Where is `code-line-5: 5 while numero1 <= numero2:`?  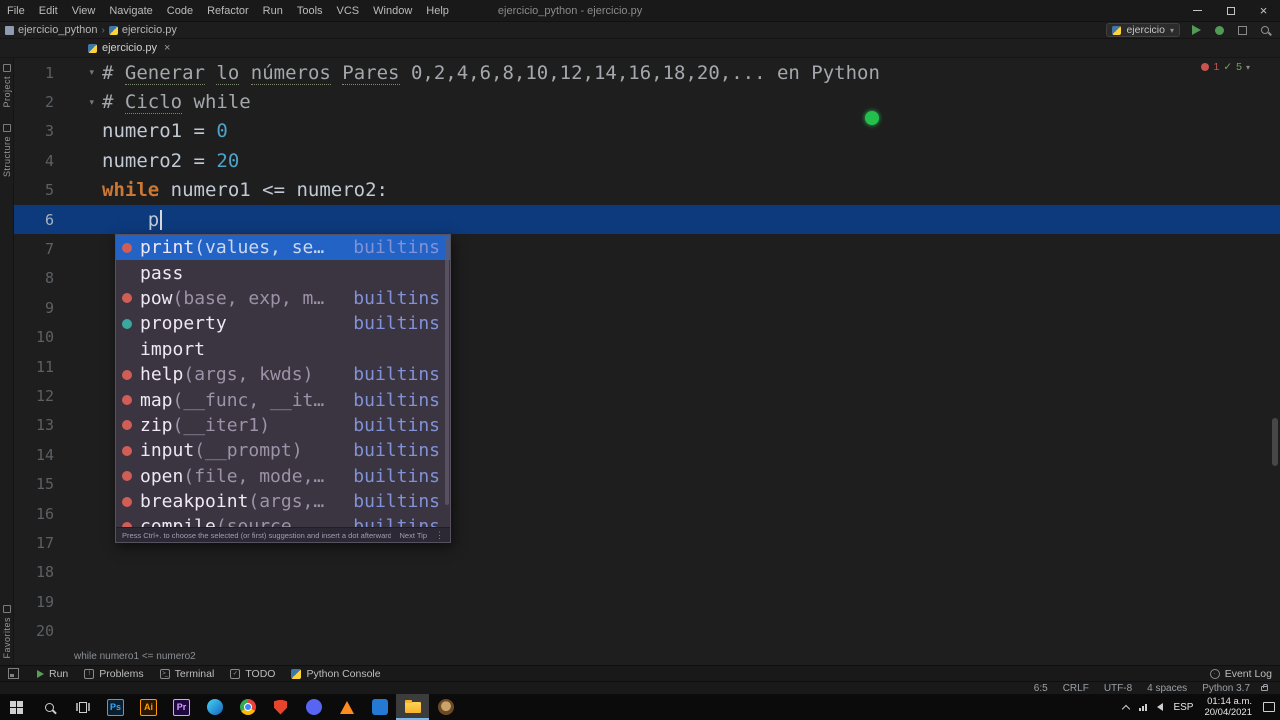 code-line-5: 5 while numero1 <= numero2: is located at coordinates (647, 190).